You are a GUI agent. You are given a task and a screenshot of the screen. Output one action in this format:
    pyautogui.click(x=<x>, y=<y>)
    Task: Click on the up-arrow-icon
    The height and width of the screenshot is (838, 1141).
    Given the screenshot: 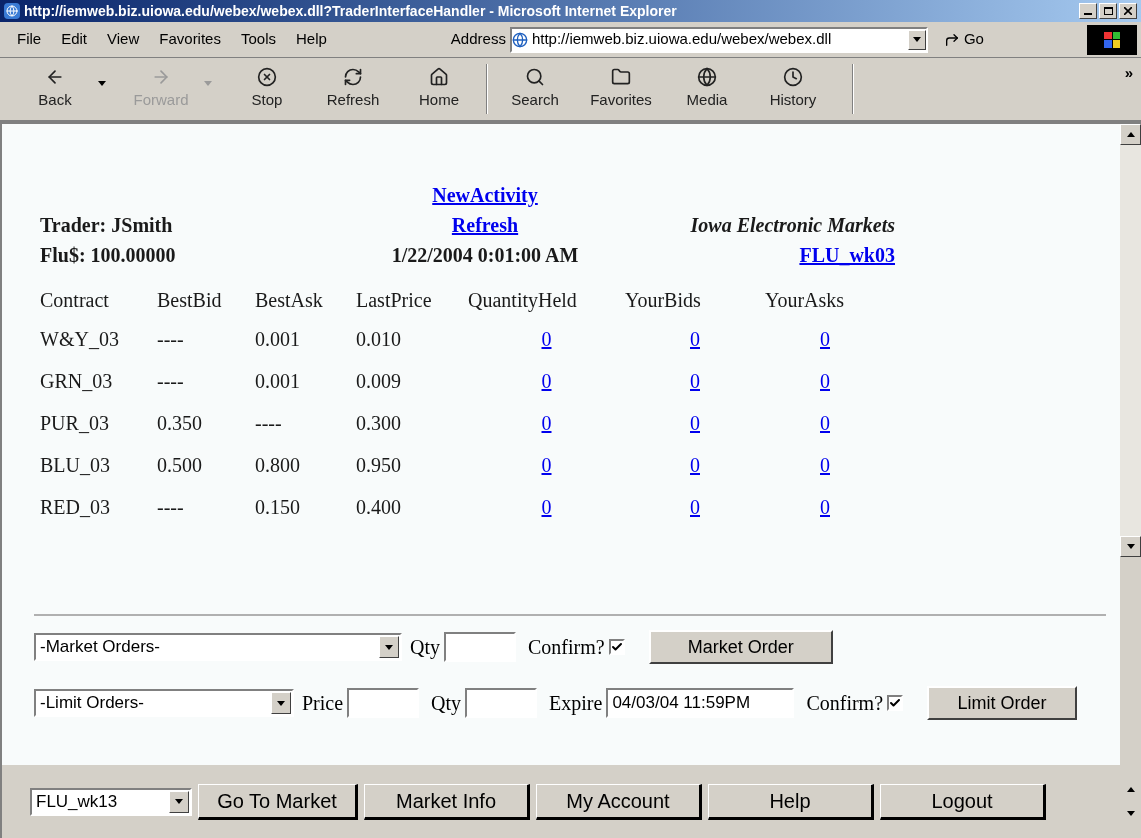 What is the action you would take?
    pyautogui.click(x=1130, y=789)
    